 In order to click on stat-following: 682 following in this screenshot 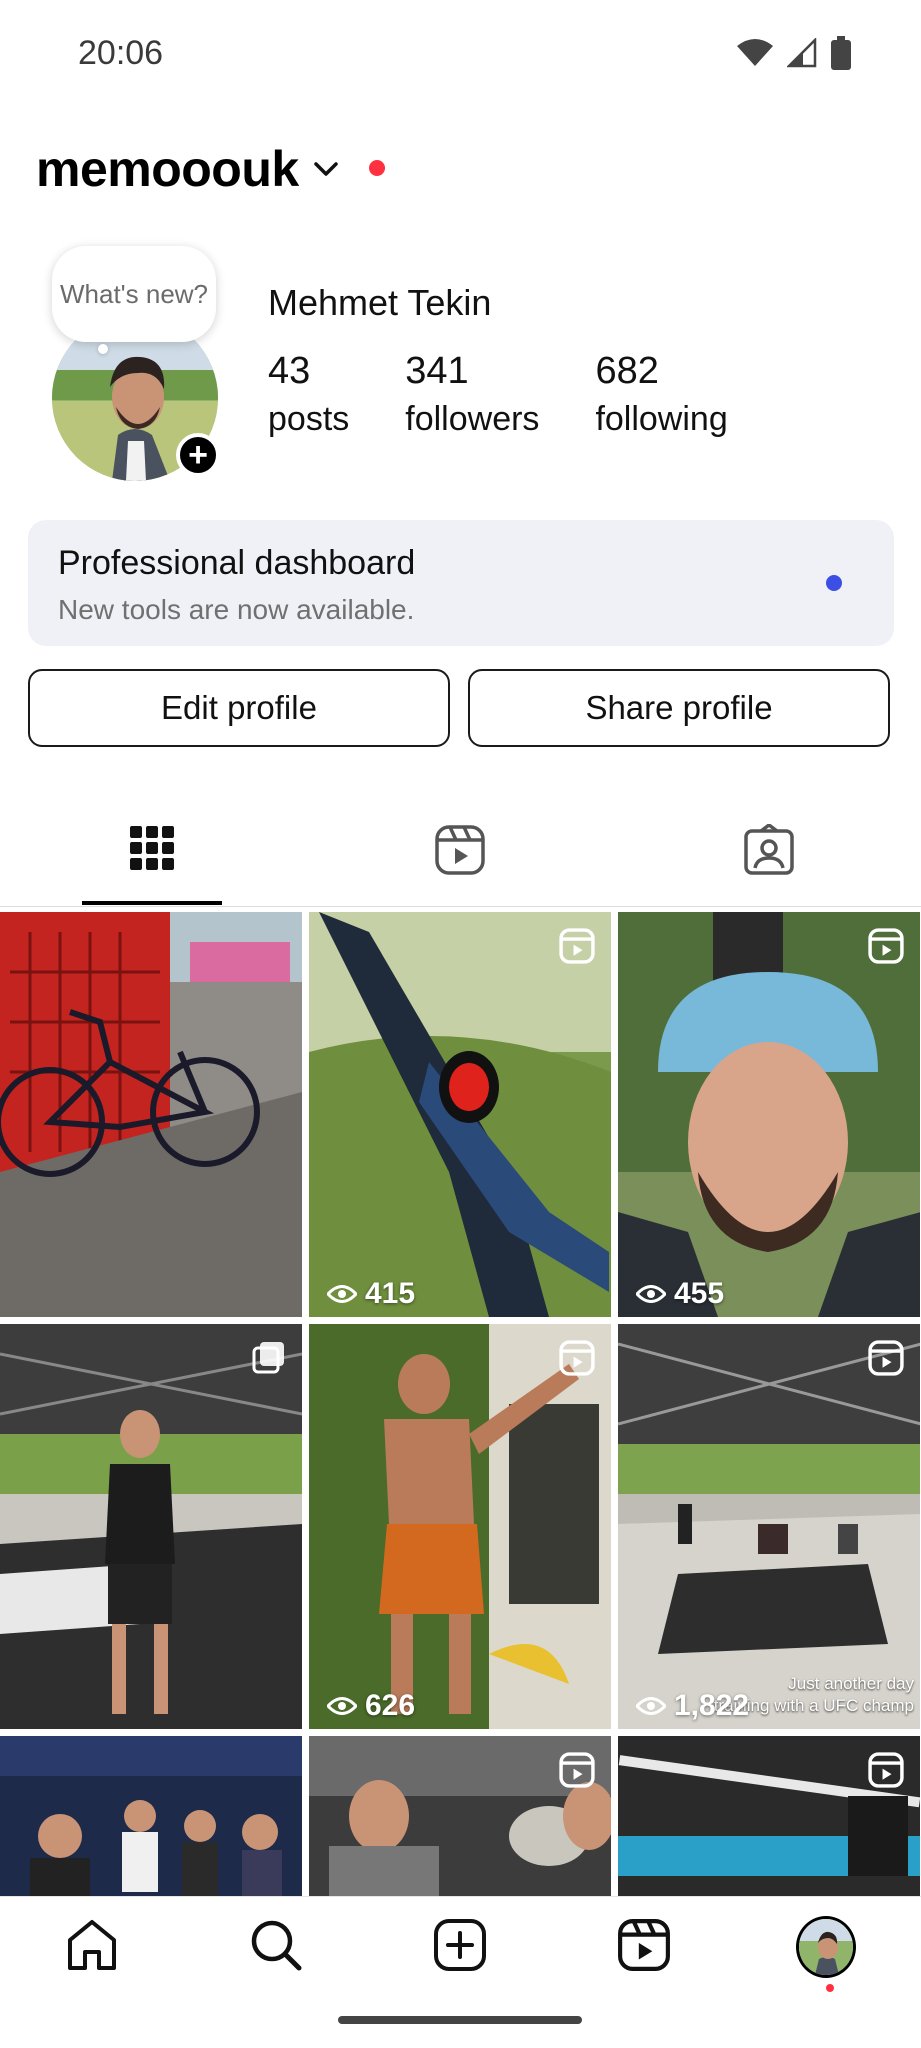, I will do `click(661, 396)`.